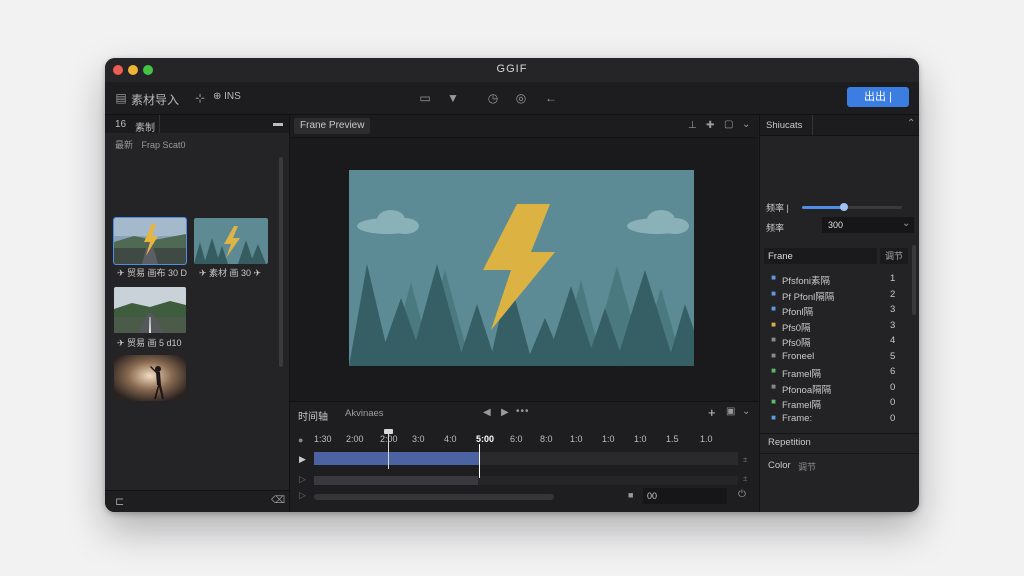 This screenshot has height=576, width=1024. What do you see at coordinates (521, 268) in the screenshot?
I see `frame-preview-canvas` at bounding box center [521, 268].